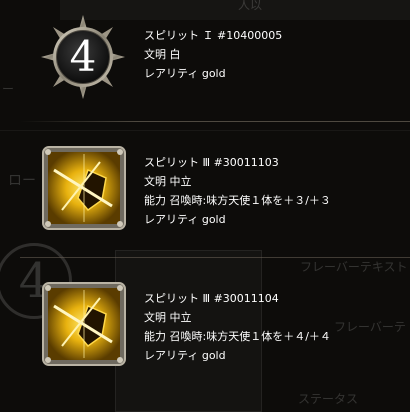 The height and width of the screenshot is (412, 410). What do you see at coordinates (213, 35) in the screenshot?
I see `spirit-name: スピリット Ｉ #10400005` at bounding box center [213, 35].